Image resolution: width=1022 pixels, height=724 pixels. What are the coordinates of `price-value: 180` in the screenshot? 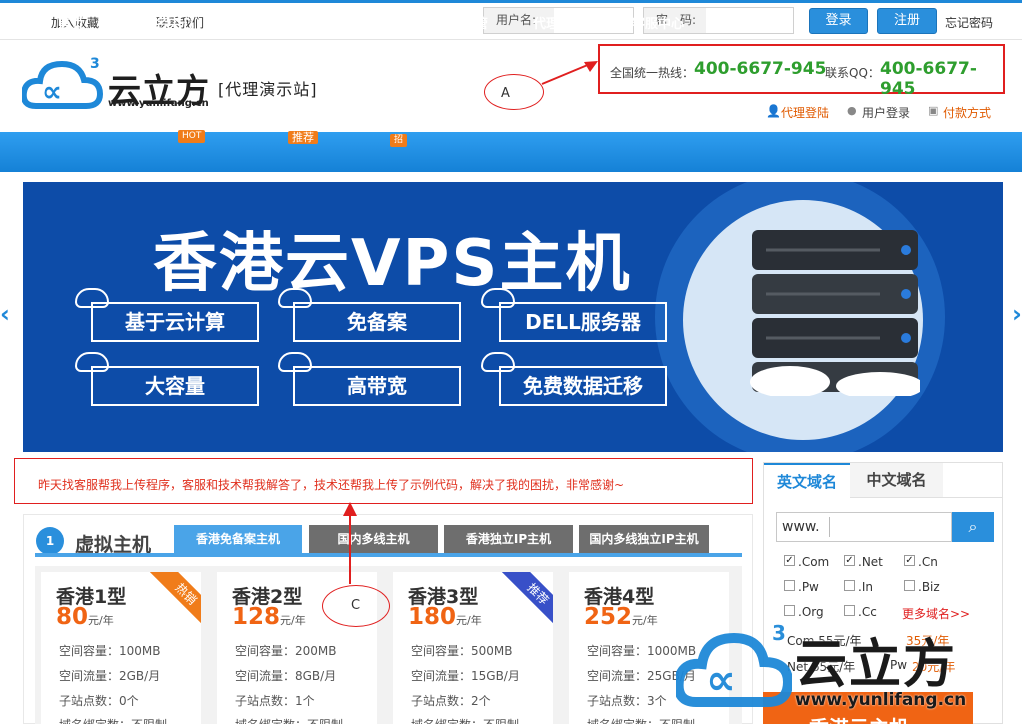 It's located at (432, 617).